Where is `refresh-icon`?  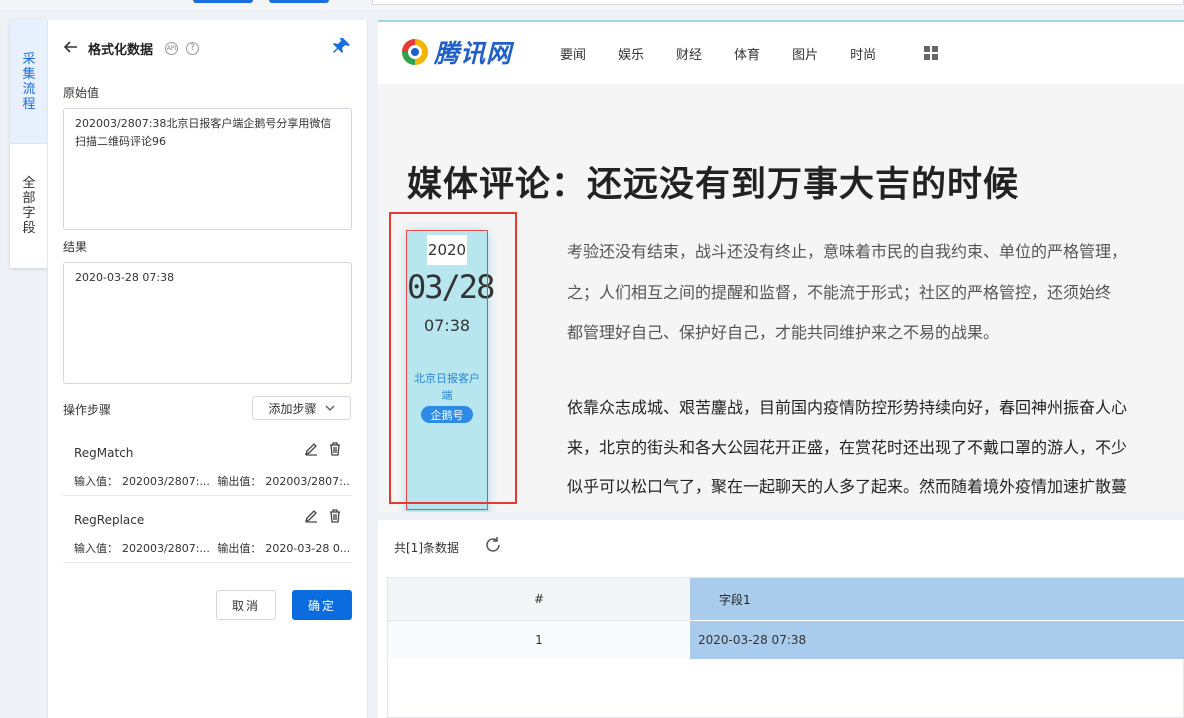 refresh-icon is located at coordinates (493, 545).